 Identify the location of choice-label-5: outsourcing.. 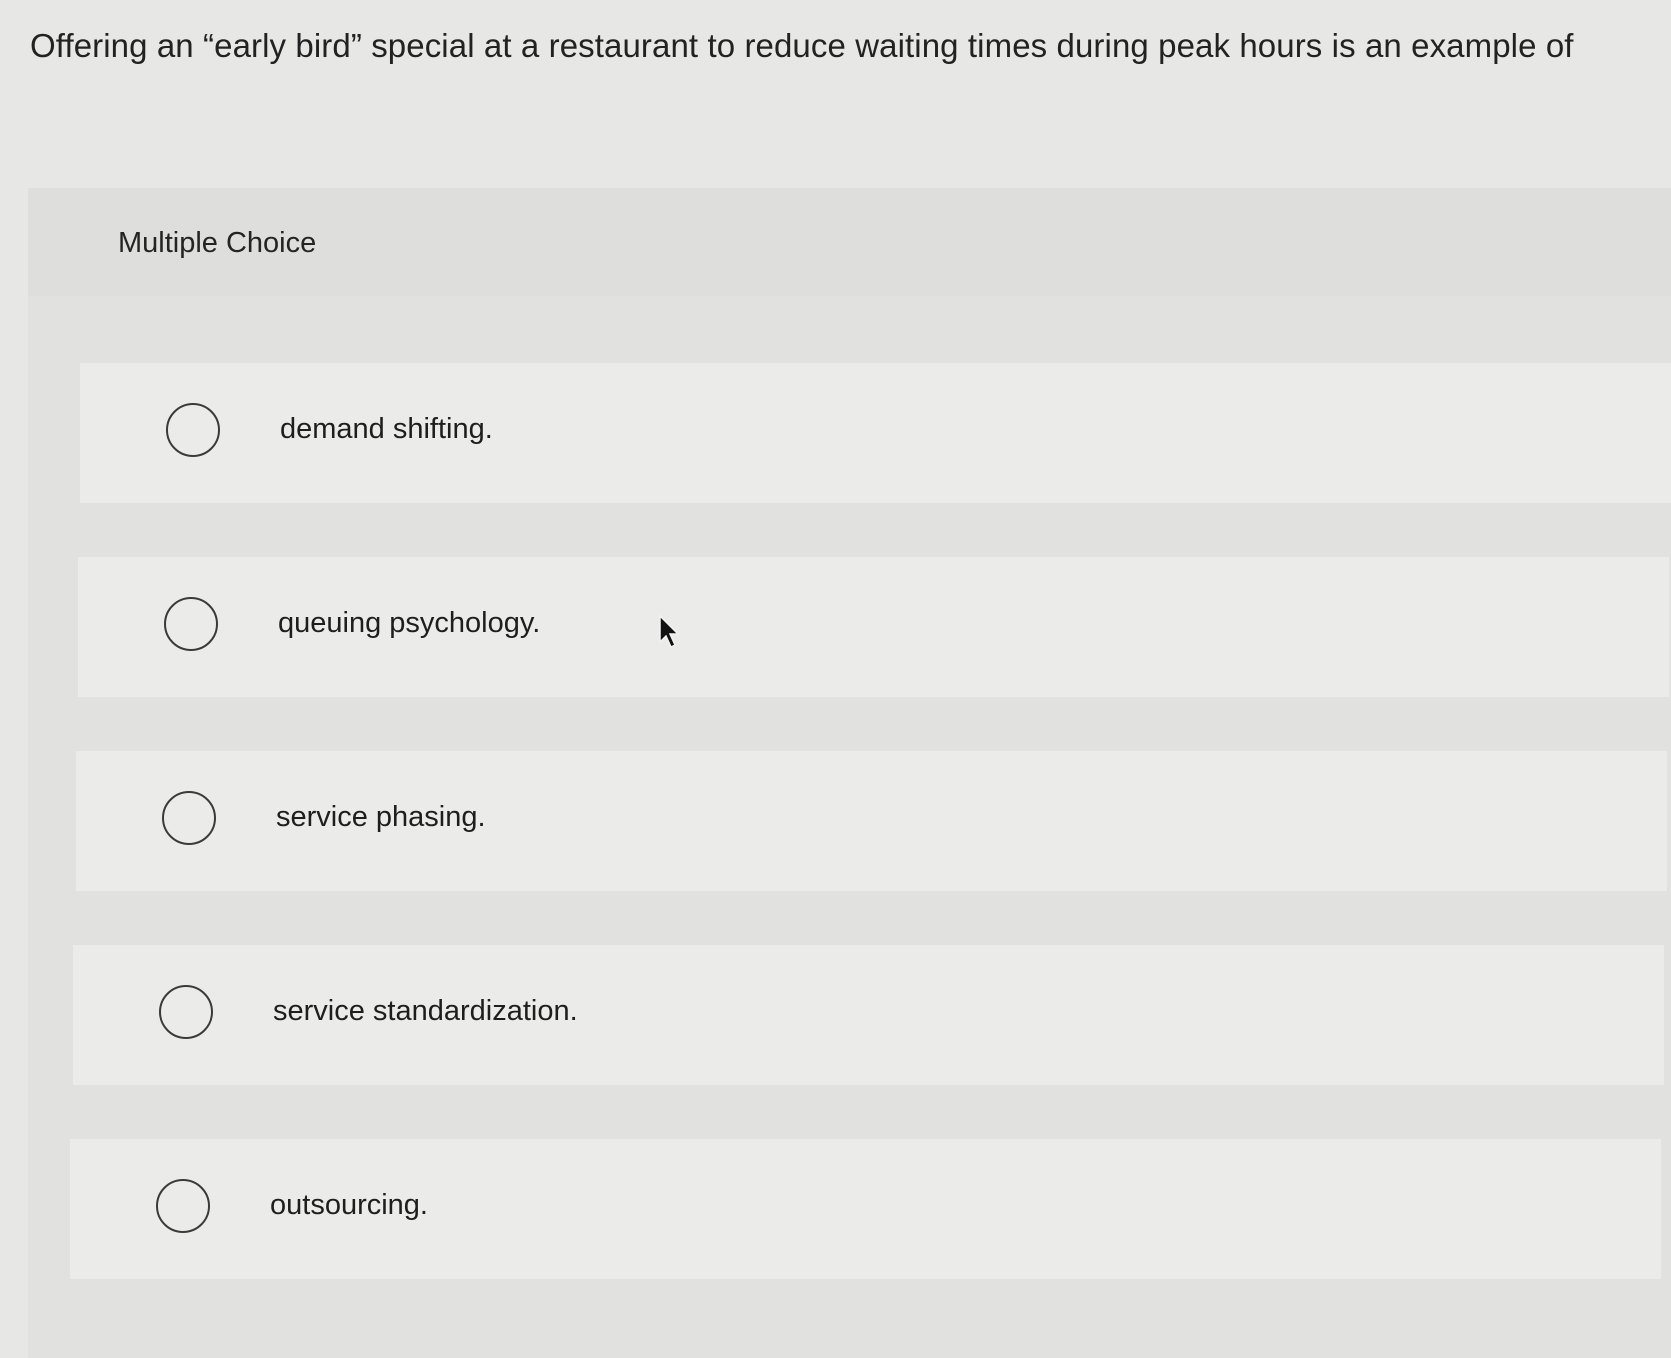
(349, 1205).